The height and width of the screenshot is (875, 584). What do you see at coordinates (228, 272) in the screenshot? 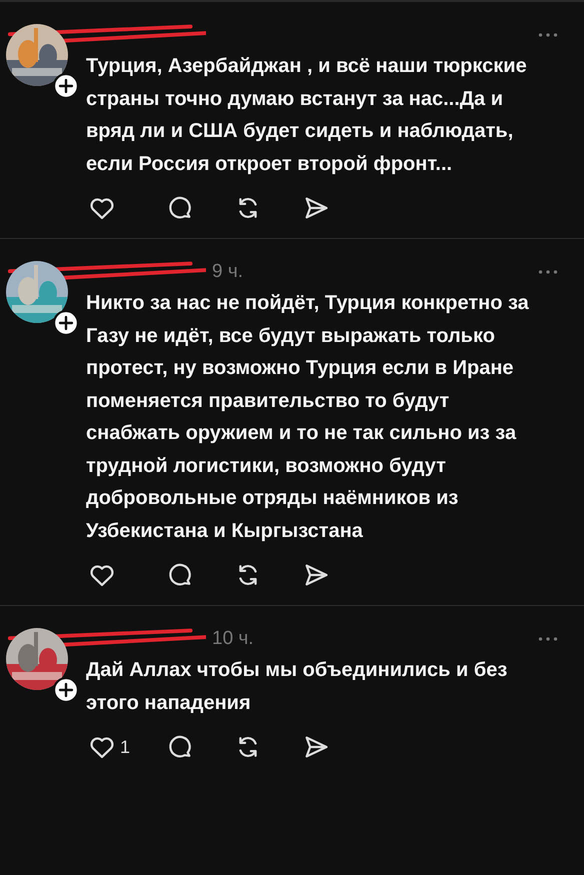
I see `post-time: 9 ч.` at bounding box center [228, 272].